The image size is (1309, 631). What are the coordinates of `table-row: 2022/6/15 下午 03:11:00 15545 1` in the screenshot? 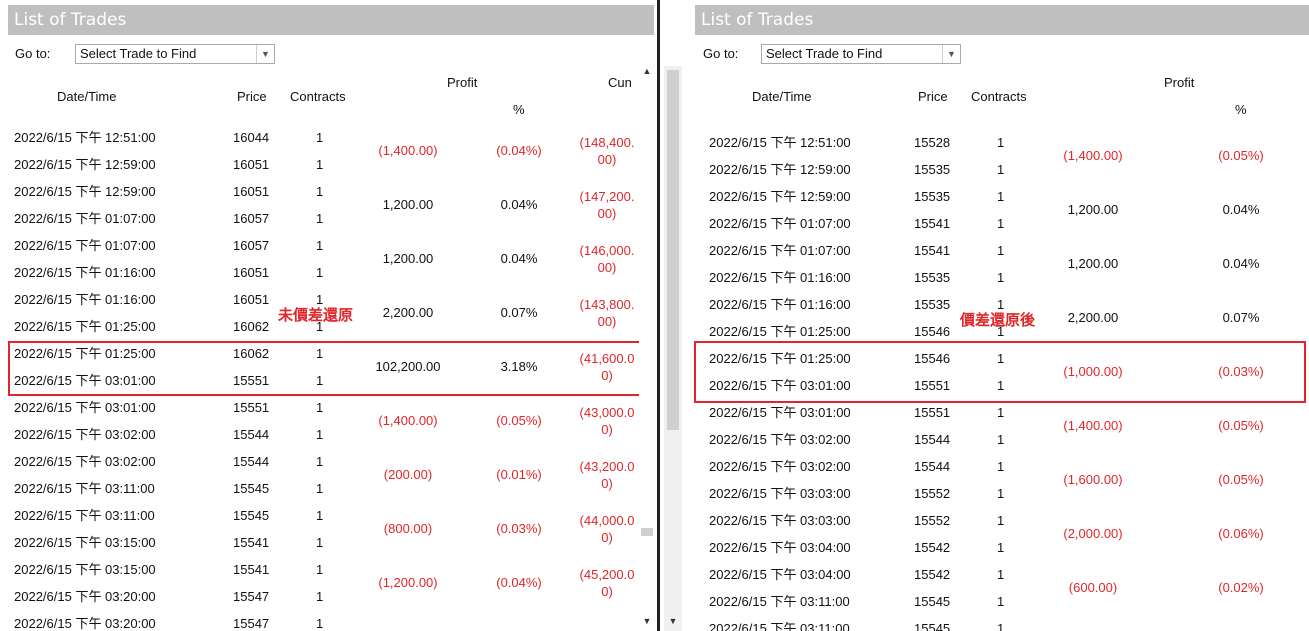 It's located at (950, 623).